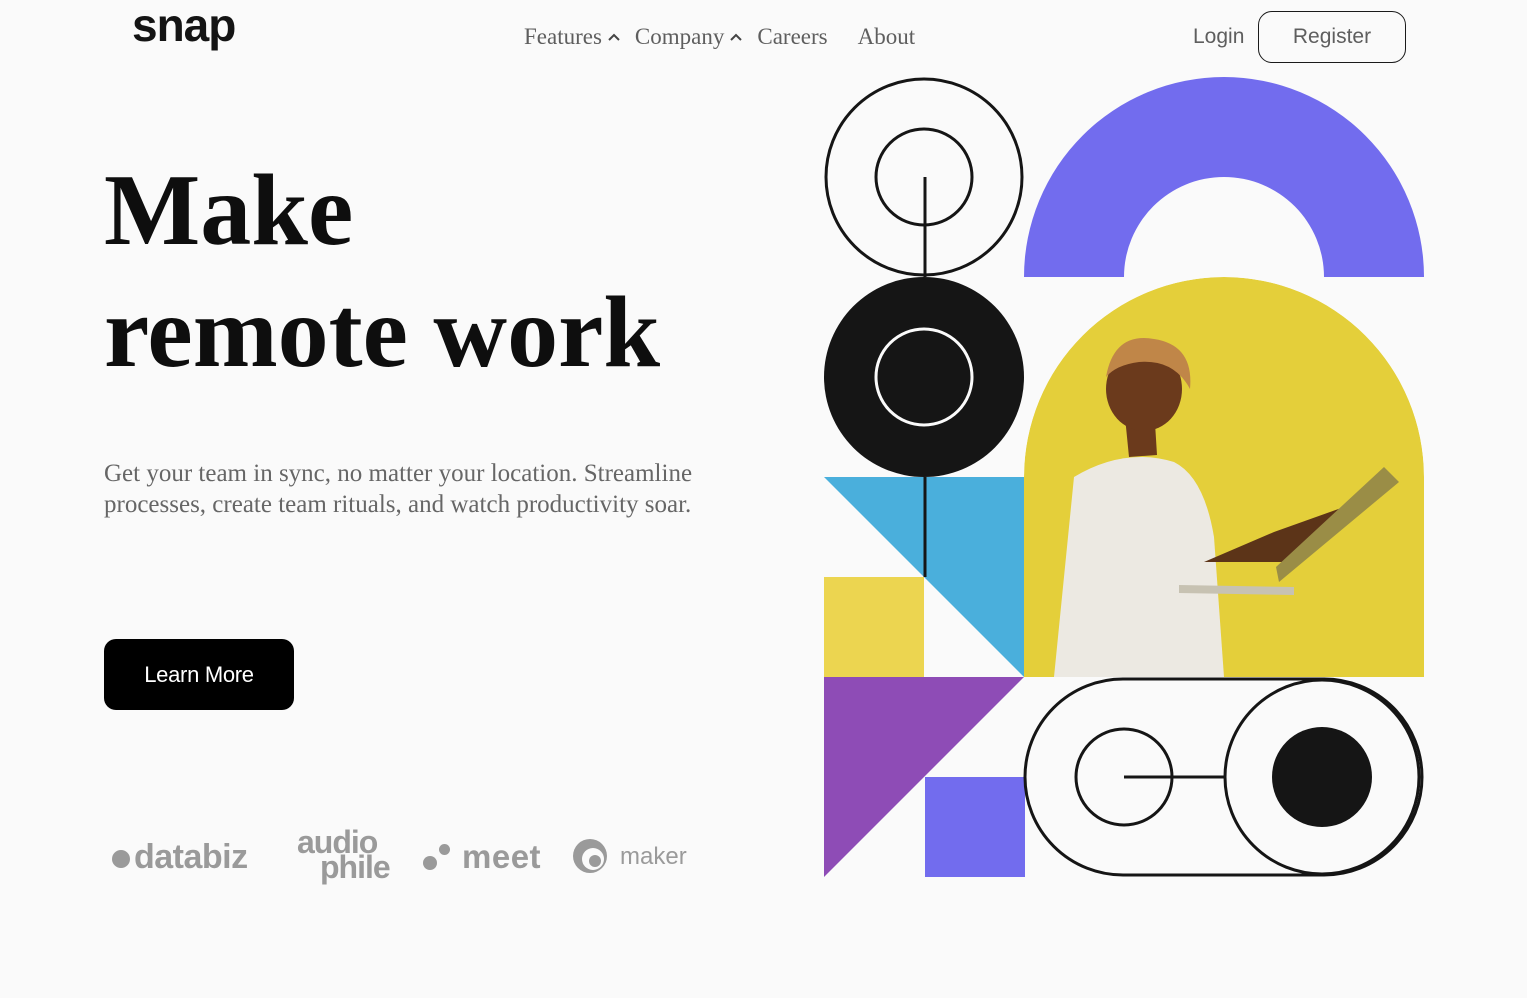 This screenshot has width=1527, height=998. Describe the element at coordinates (874, 627) in the screenshot. I see `yellow-square-shape` at that location.